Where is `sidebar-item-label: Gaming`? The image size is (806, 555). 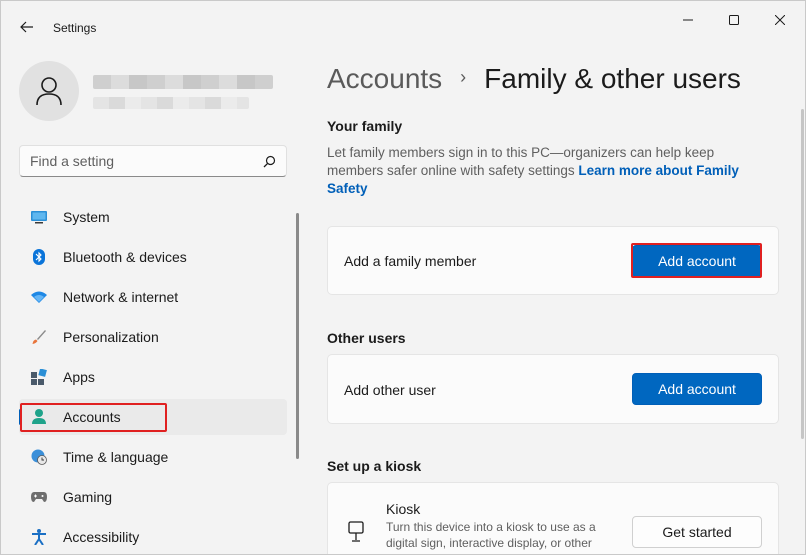
sidebar-item-label: Gaming is located at coordinates (88, 497).